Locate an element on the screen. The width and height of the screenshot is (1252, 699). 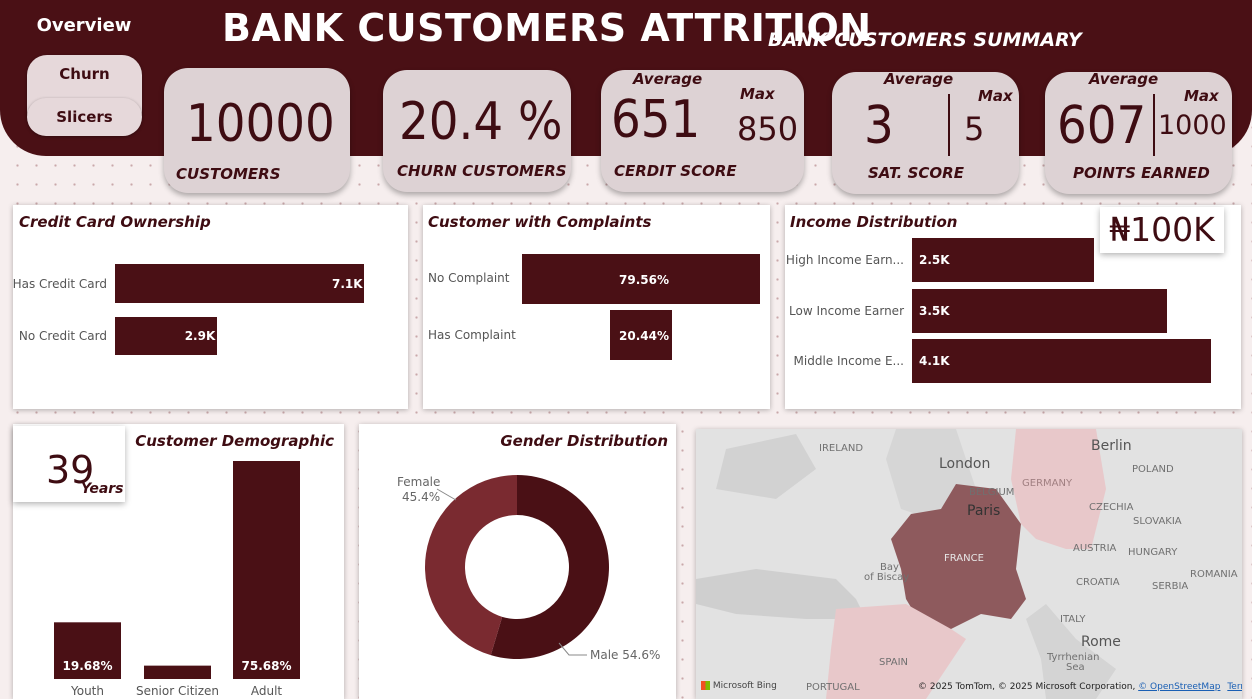
kpi-points-max: 1000 is located at coordinates (1192, 125).